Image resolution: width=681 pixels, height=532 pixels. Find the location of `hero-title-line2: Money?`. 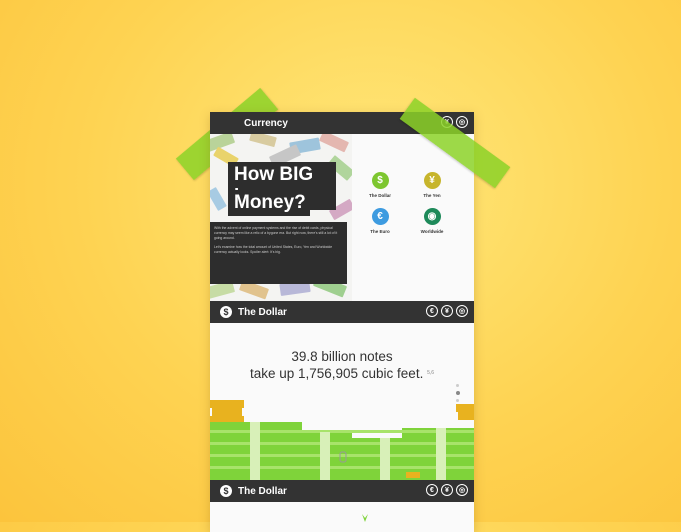

hero-title-line2: Money? is located at coordinates (269, 203).